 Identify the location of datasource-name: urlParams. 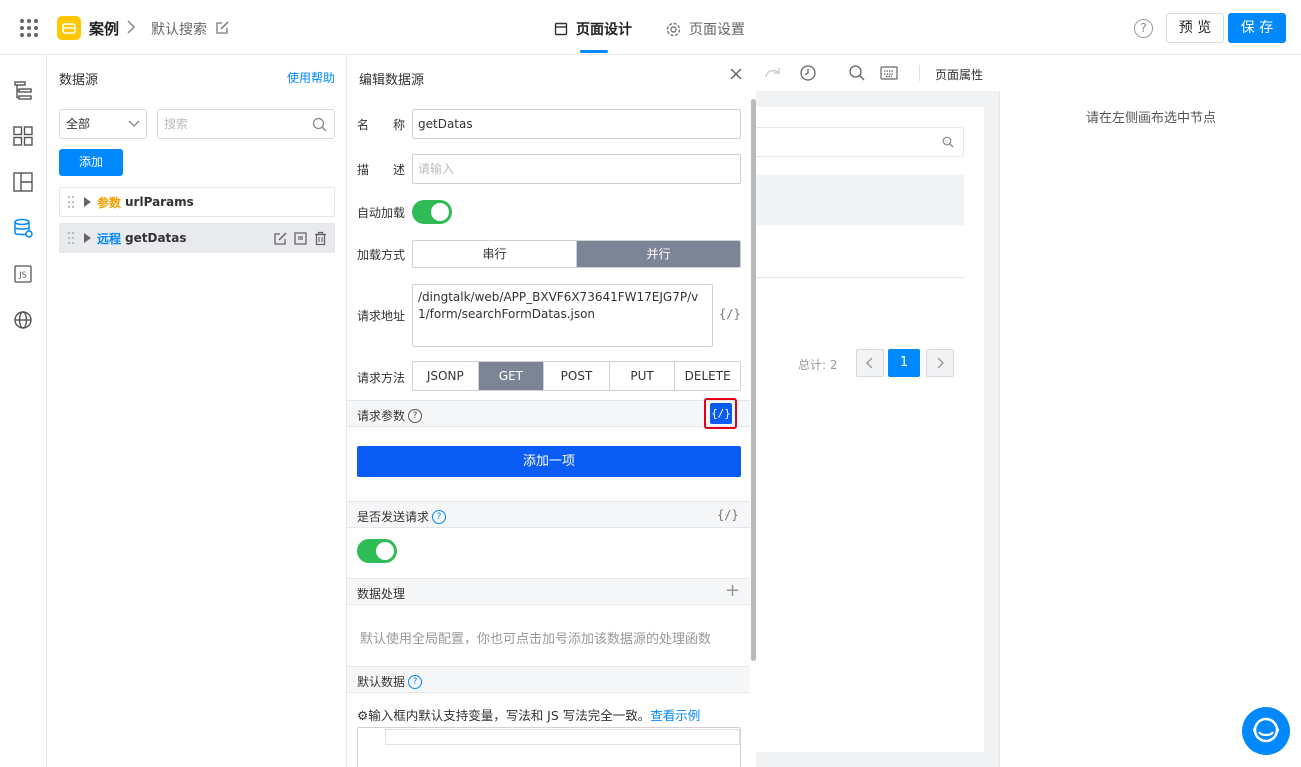
(159, 202).